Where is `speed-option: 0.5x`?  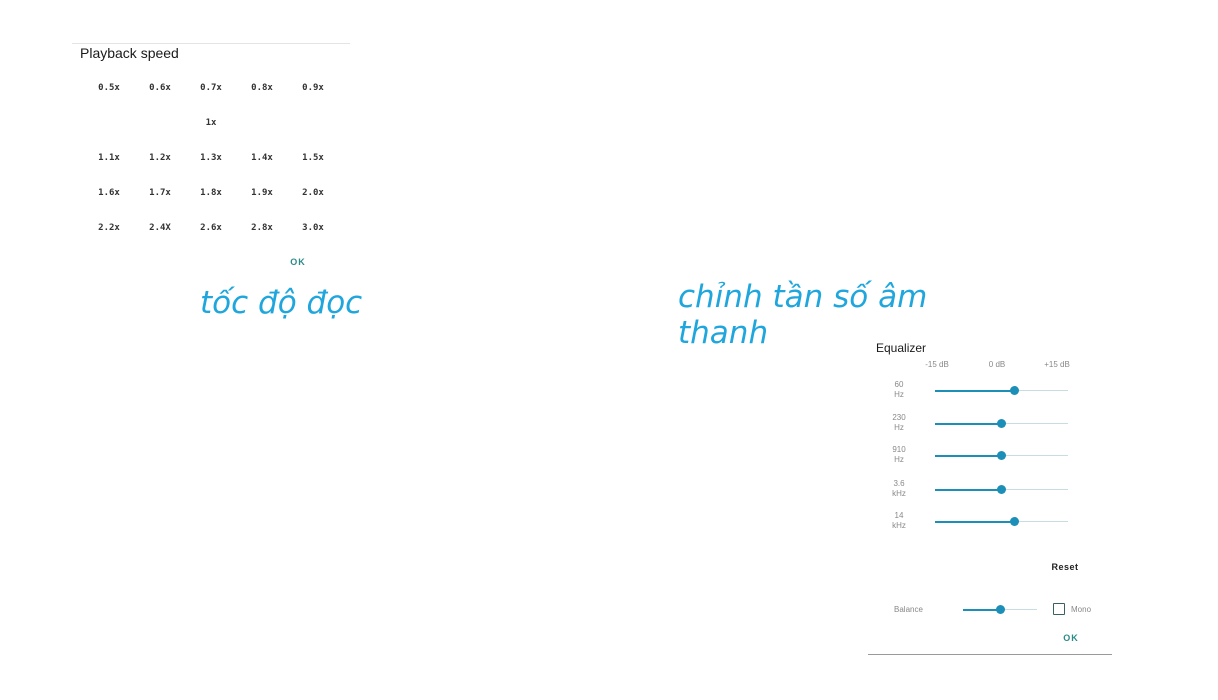 speed-option: 0.5x is located at coordinates (109, 88).